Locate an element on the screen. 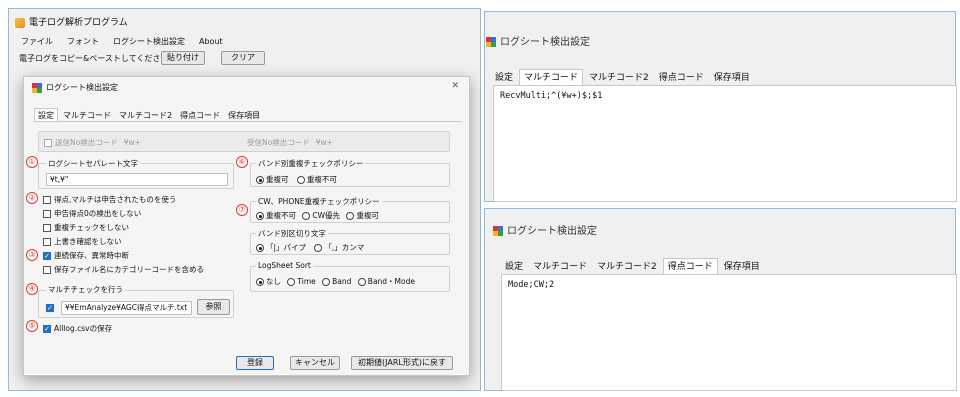  category-in-name-checkbox is located at coordinates (47, 270).